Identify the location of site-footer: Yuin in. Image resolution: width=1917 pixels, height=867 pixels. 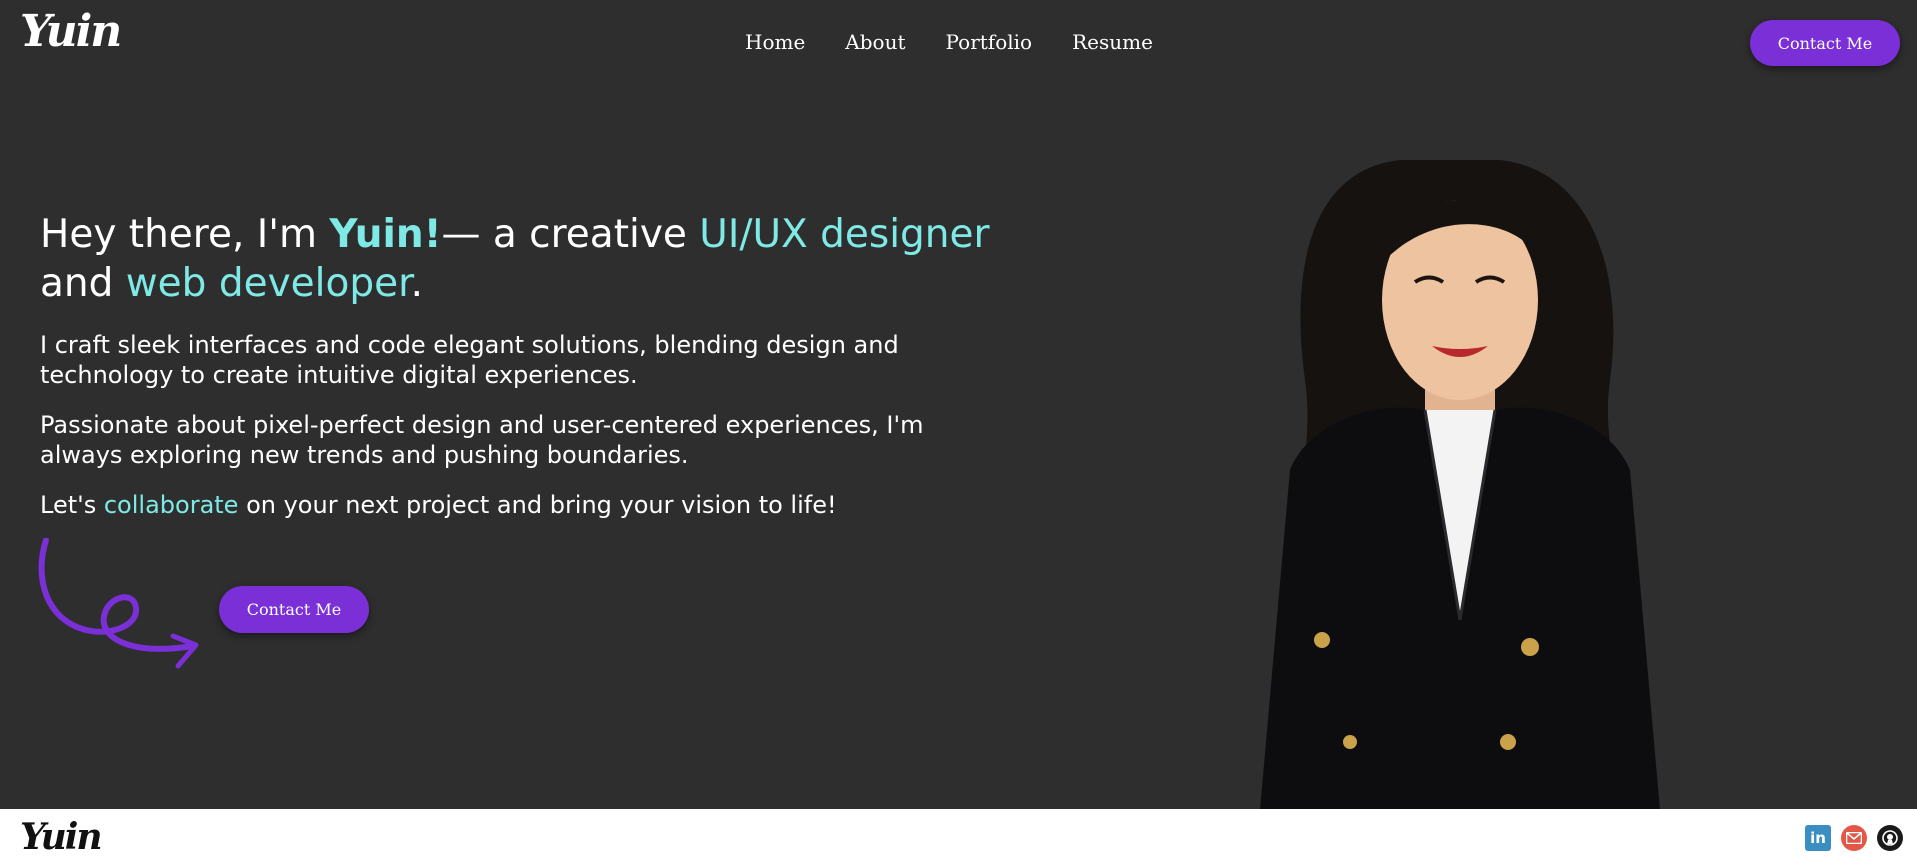
(958, 838).